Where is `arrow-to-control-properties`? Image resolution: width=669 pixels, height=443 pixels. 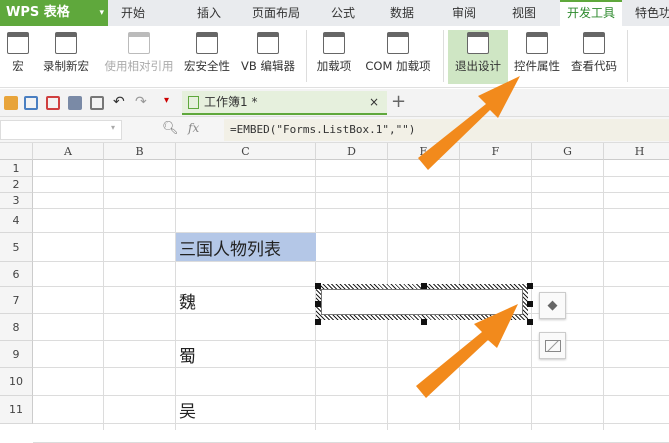
arrow-to-control-properties is located at coordinates (469, 123).